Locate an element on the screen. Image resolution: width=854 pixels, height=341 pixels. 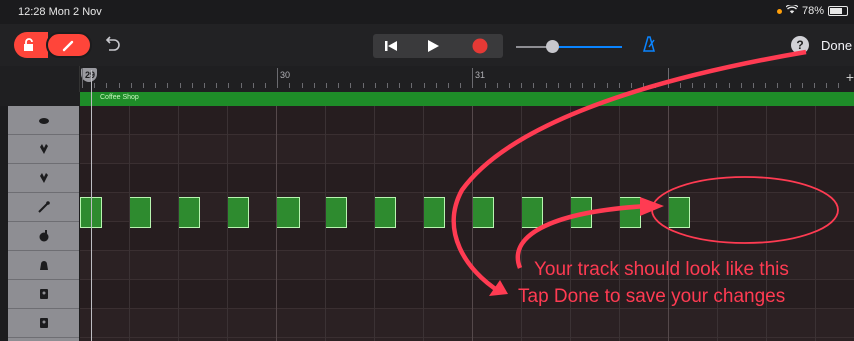
highlight-ellipse is located at coordinates (745, 210).